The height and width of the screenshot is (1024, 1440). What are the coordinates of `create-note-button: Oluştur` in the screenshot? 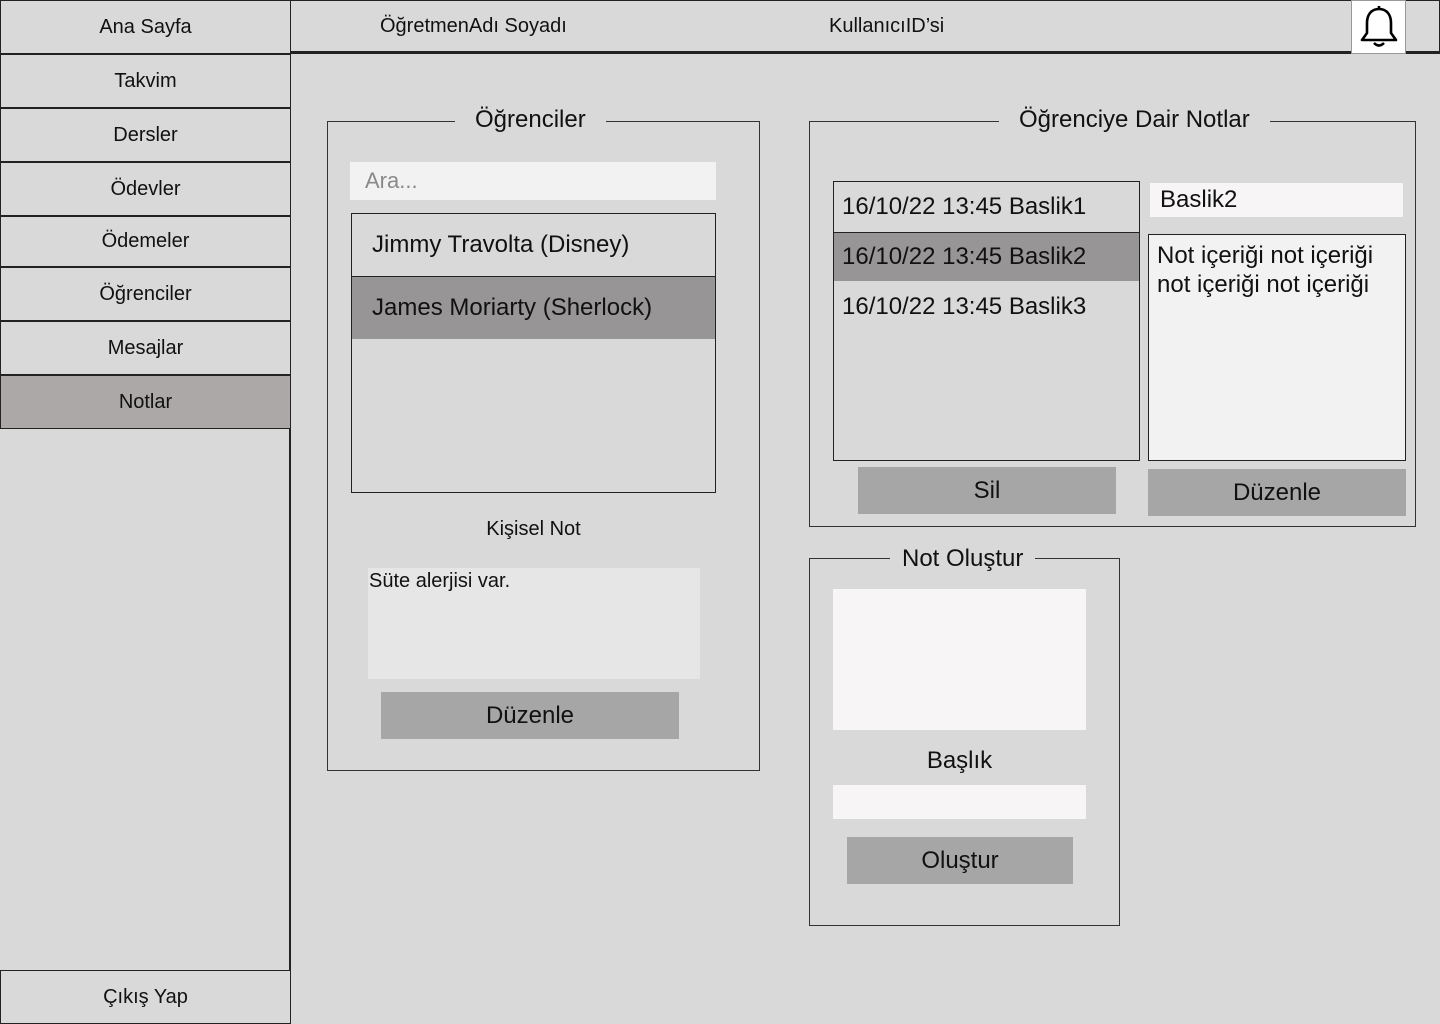 It's located at (960, 860).